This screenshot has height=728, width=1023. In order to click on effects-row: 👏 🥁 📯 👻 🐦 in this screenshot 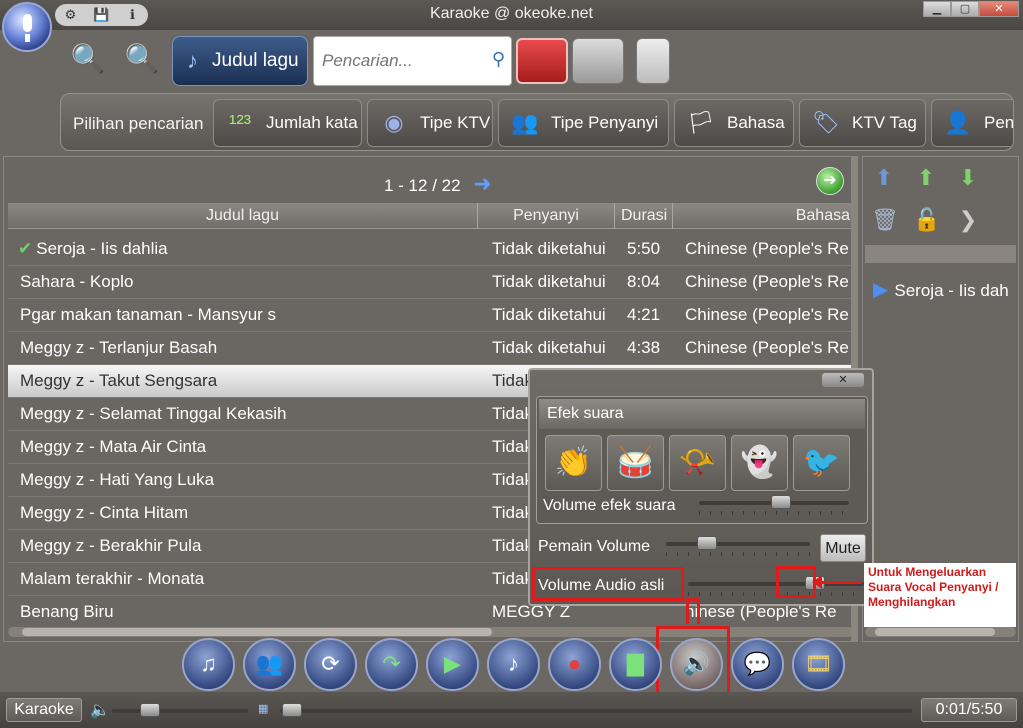, I will do `click(697, 463)`.